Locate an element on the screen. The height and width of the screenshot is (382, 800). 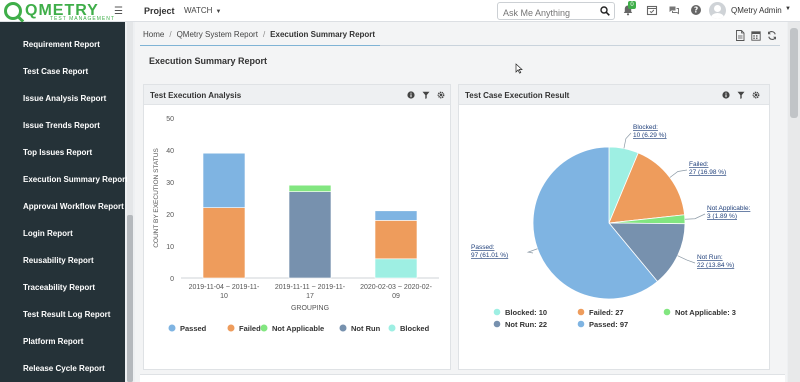
user-name: QMetry Admin is located at coordinates (756, 10).